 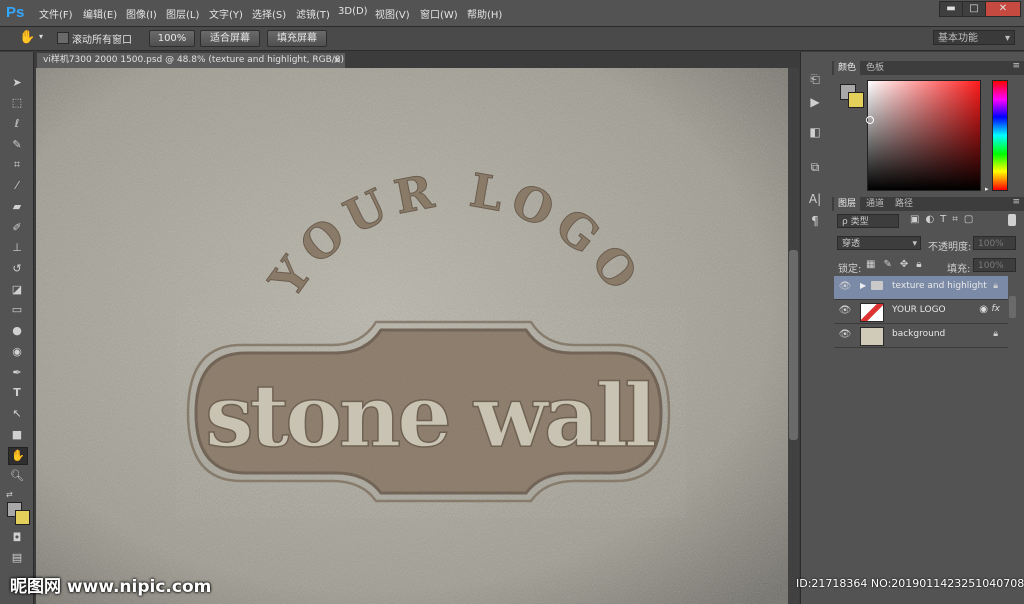 I want to click on pen-tool-icon: ✒, so click(x=17, y=373).